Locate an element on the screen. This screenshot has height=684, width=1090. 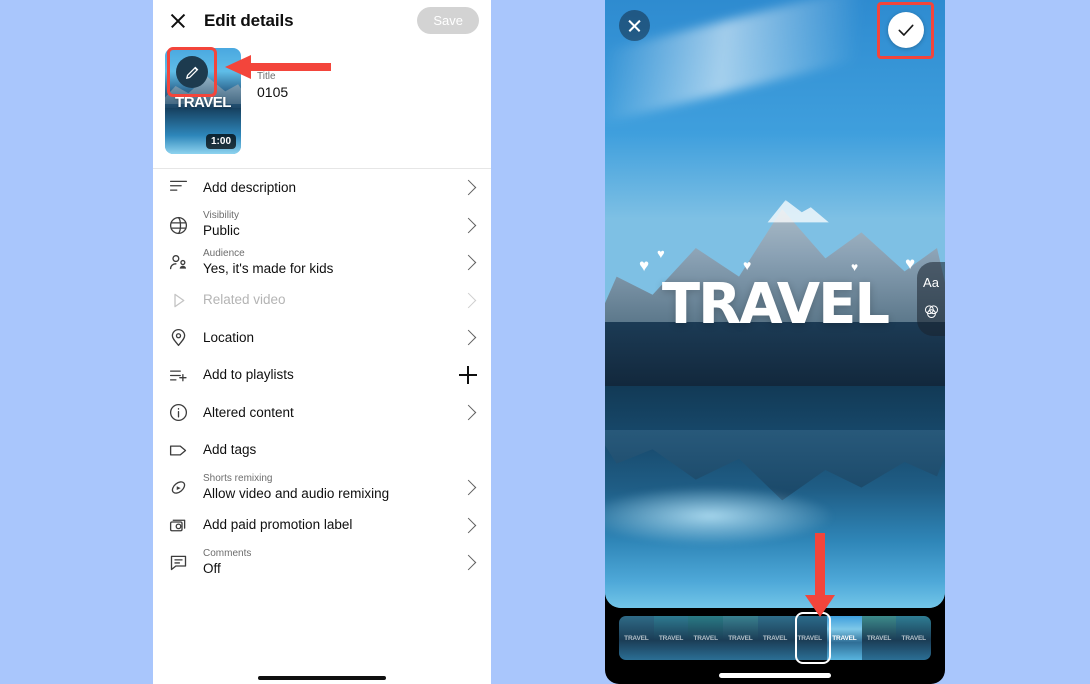
phone-home-indicator is located at coordinates (775, 675).